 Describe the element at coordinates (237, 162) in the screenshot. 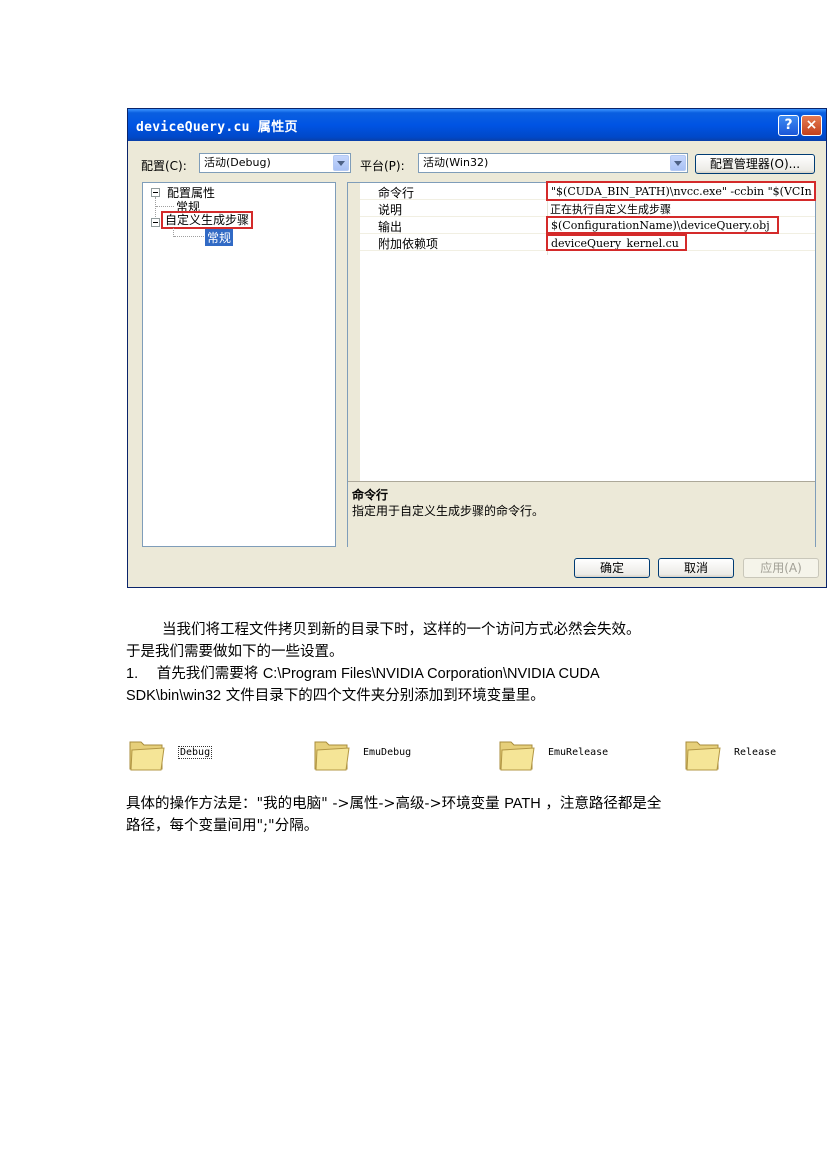

I see `config-select-value: 活动(Debug)` at that location.